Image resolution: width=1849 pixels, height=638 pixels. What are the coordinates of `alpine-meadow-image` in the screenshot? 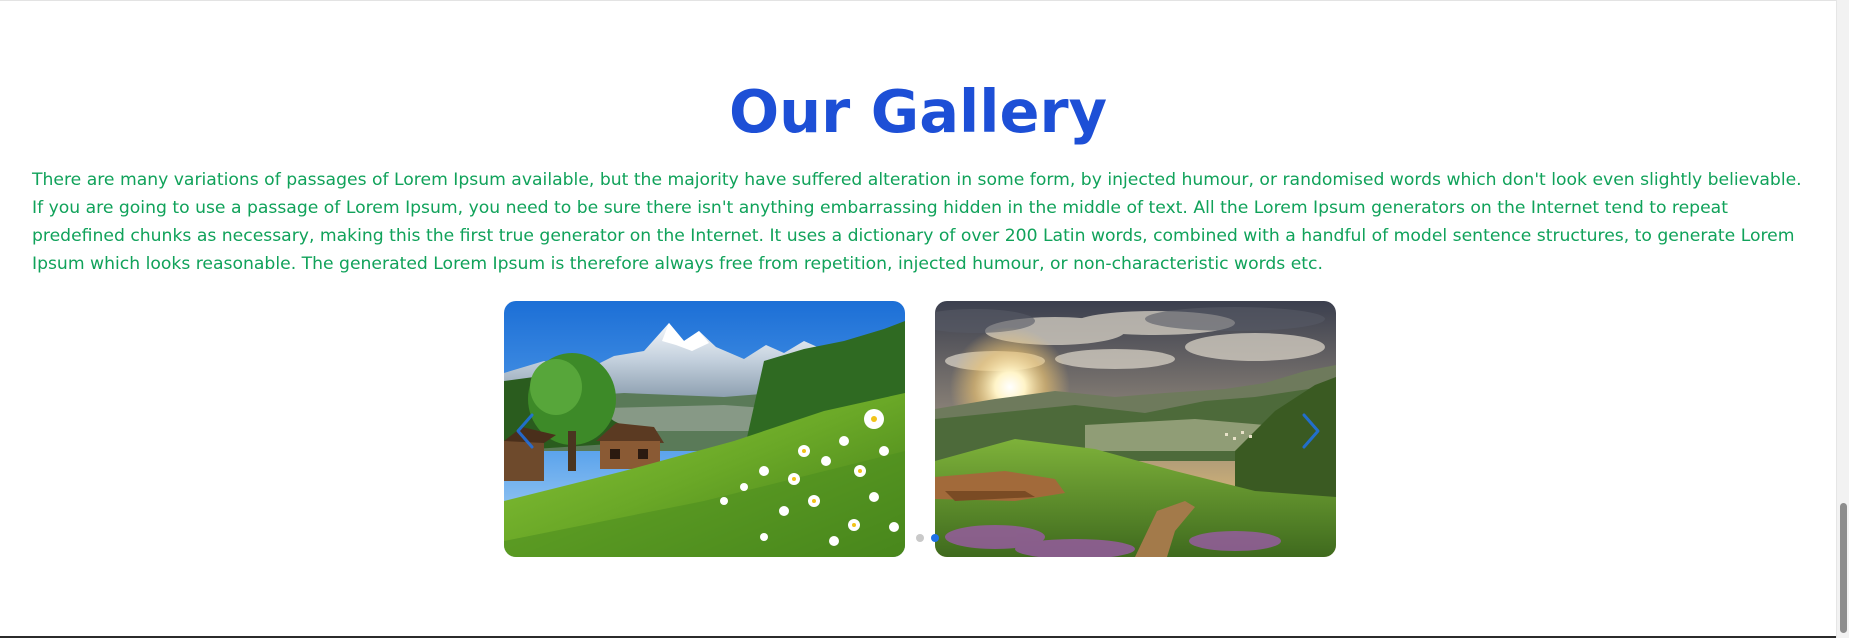 It's located at (704, 429).